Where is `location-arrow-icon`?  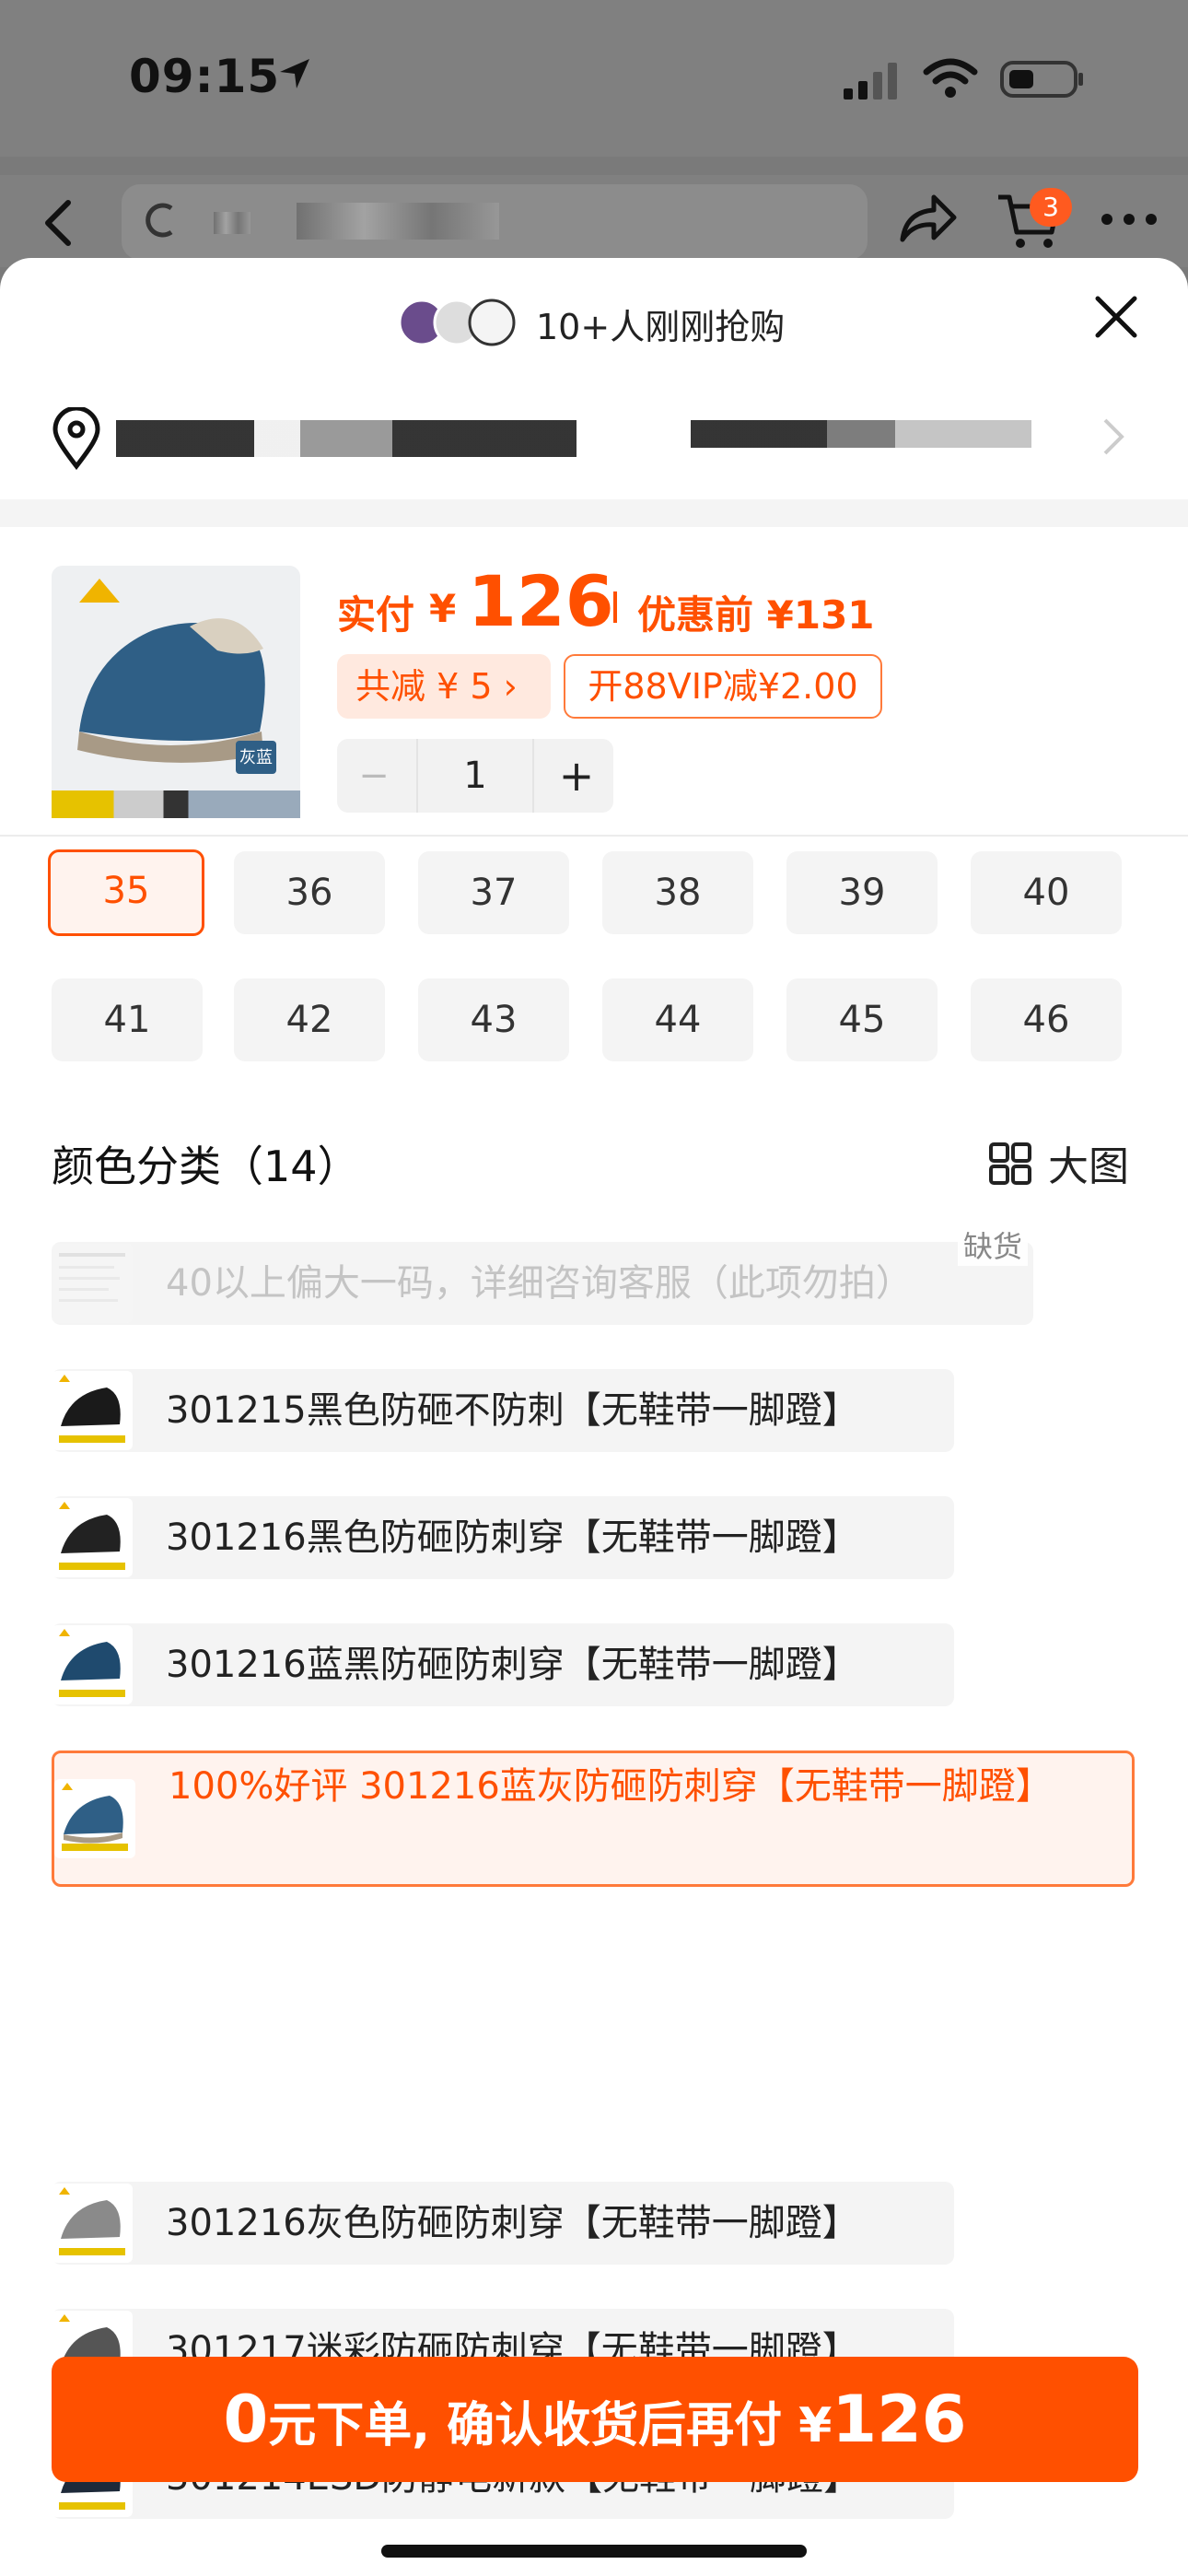
location-arrow-icon is located at coordinates (294, 73).